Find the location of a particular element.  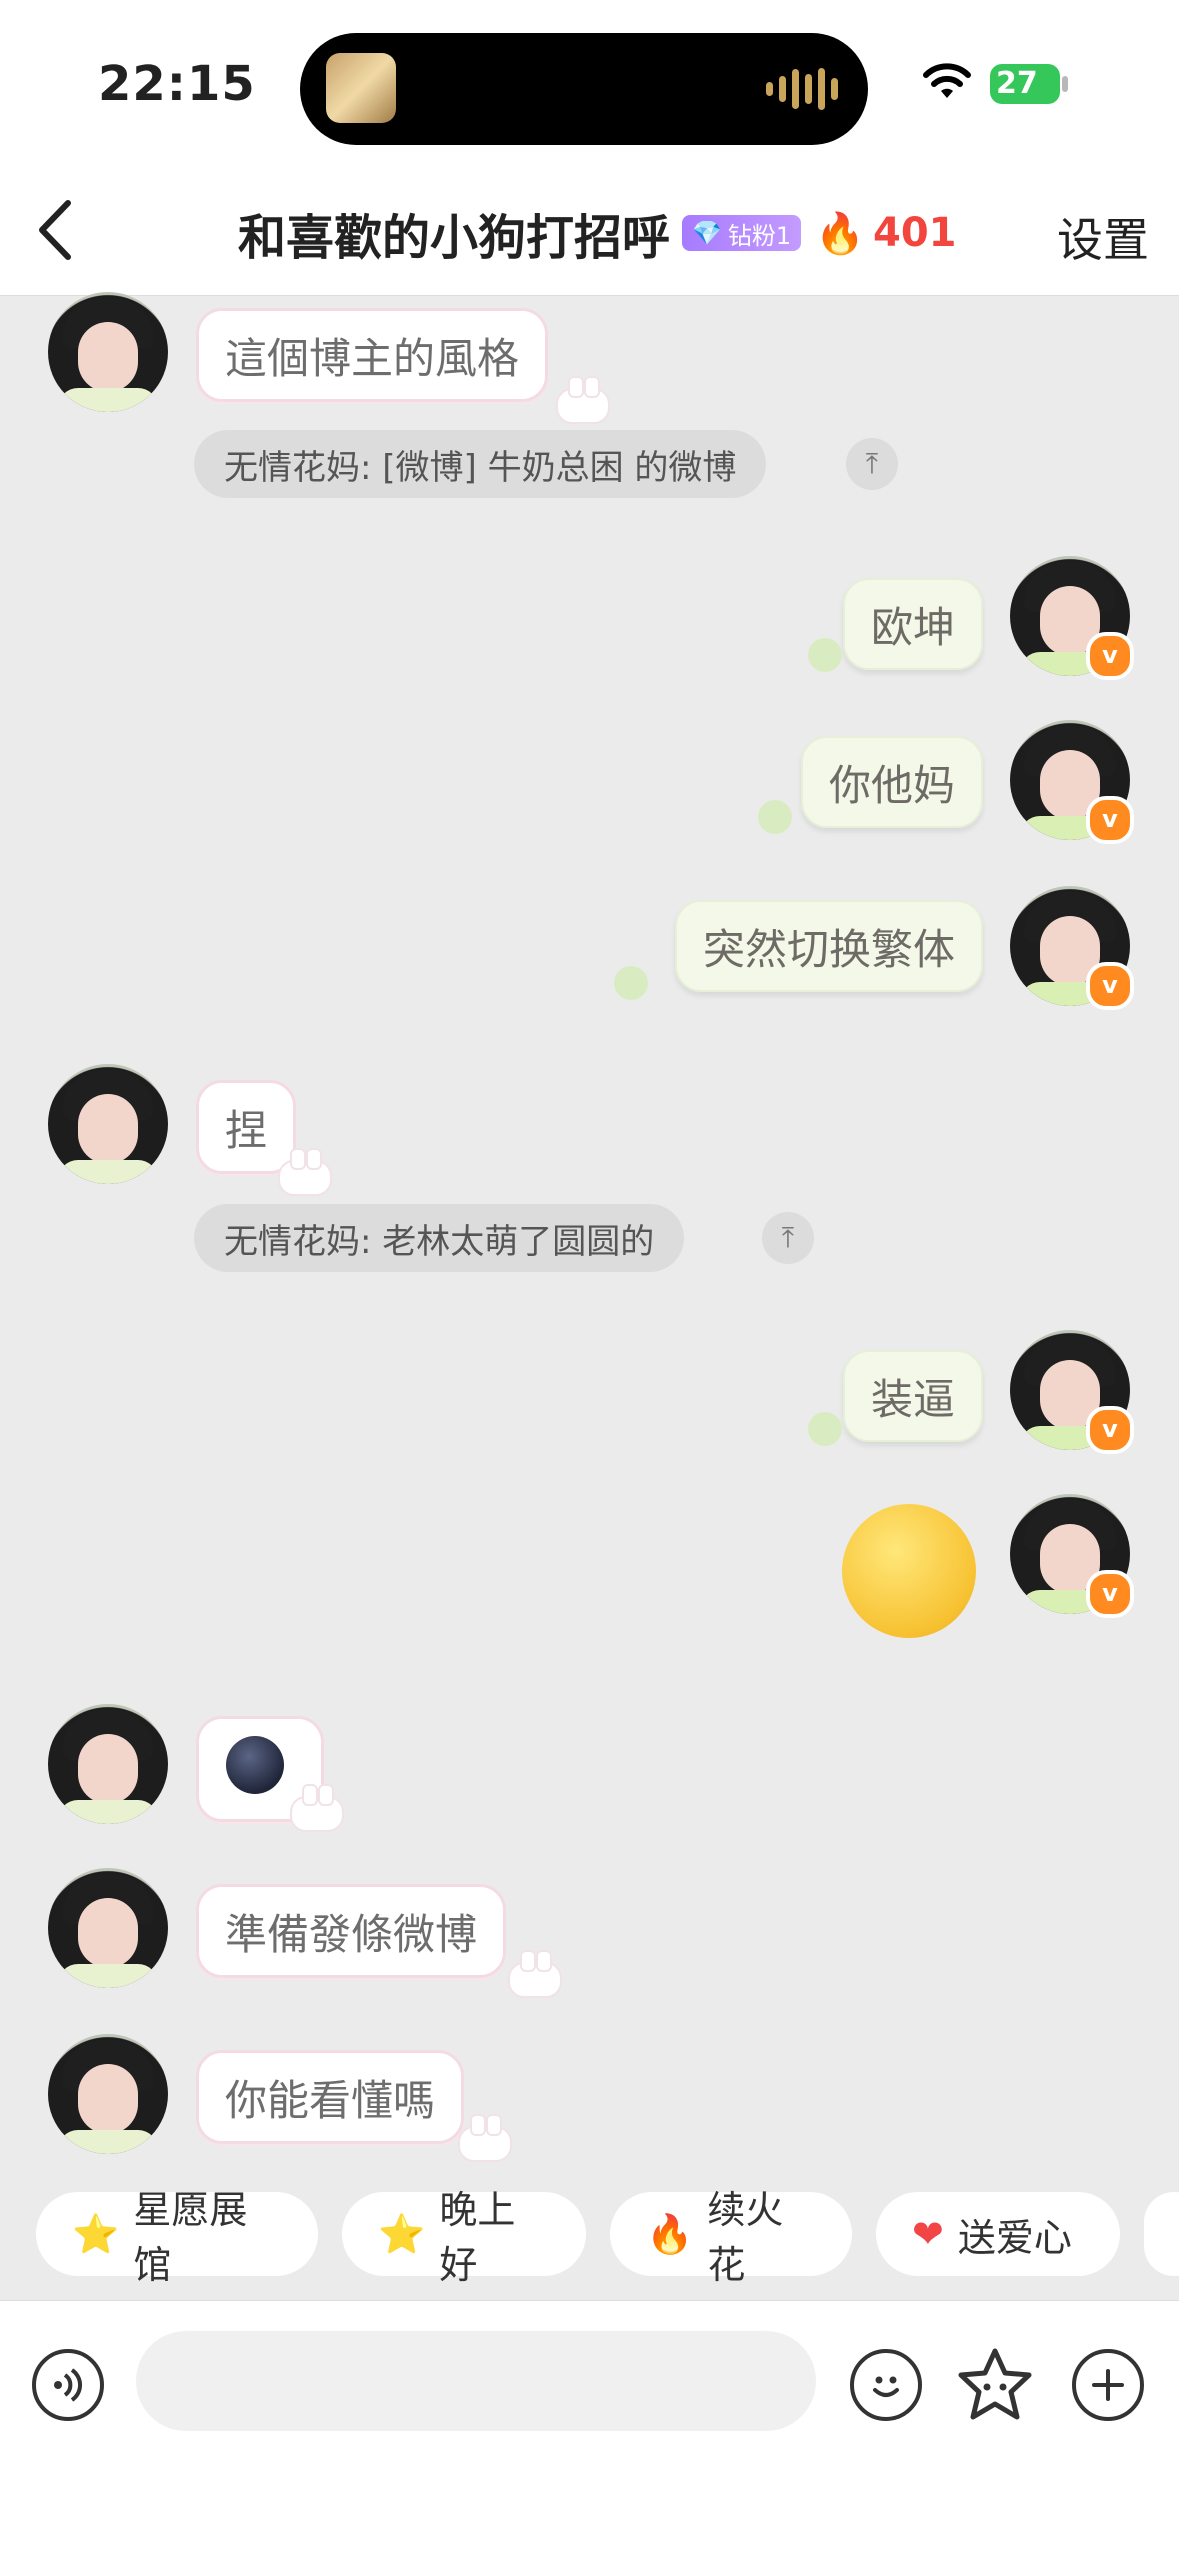

message-bubble-incoming: 這個博主的風格 is located at coordinates (372, 355).